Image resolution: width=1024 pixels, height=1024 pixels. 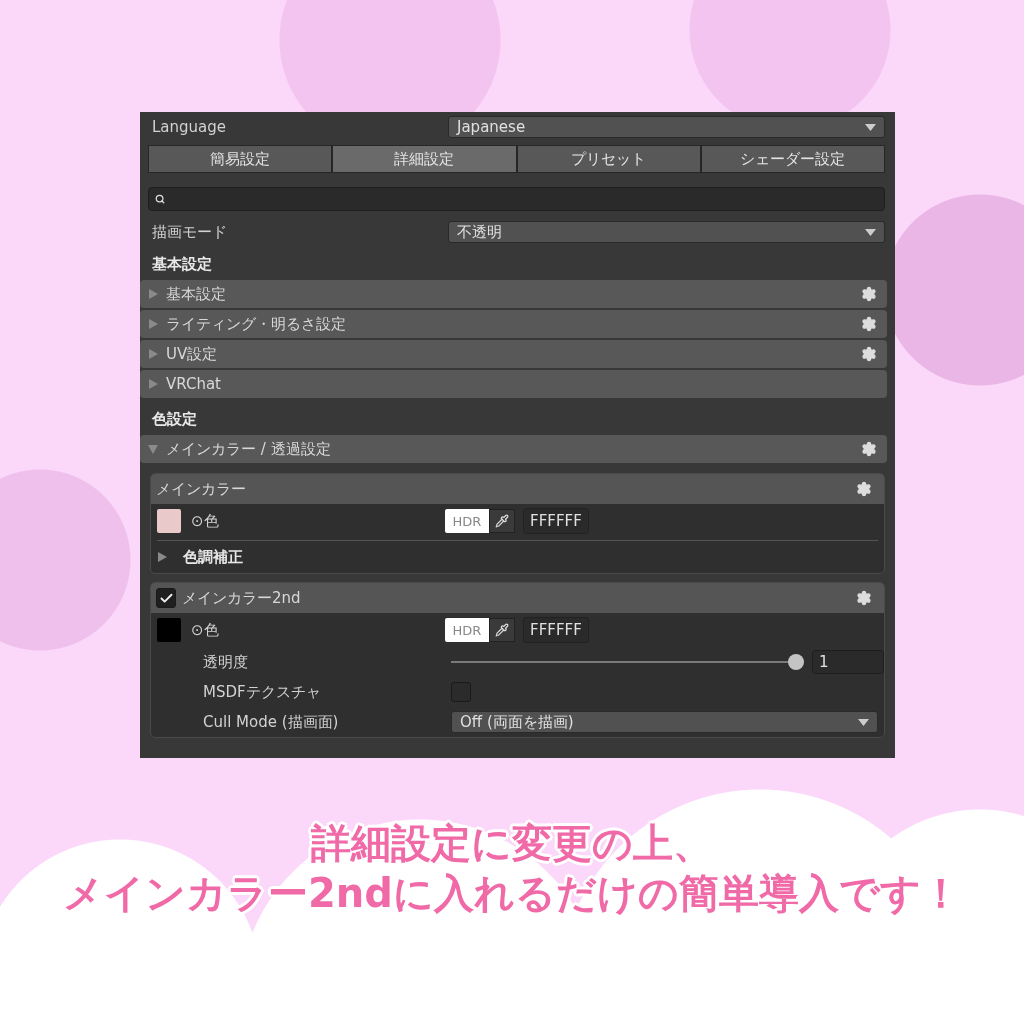 What do you see at coordinates (848, 662) in the screenshot?
I see `number-field: 1` at bounding box center [848, 662].